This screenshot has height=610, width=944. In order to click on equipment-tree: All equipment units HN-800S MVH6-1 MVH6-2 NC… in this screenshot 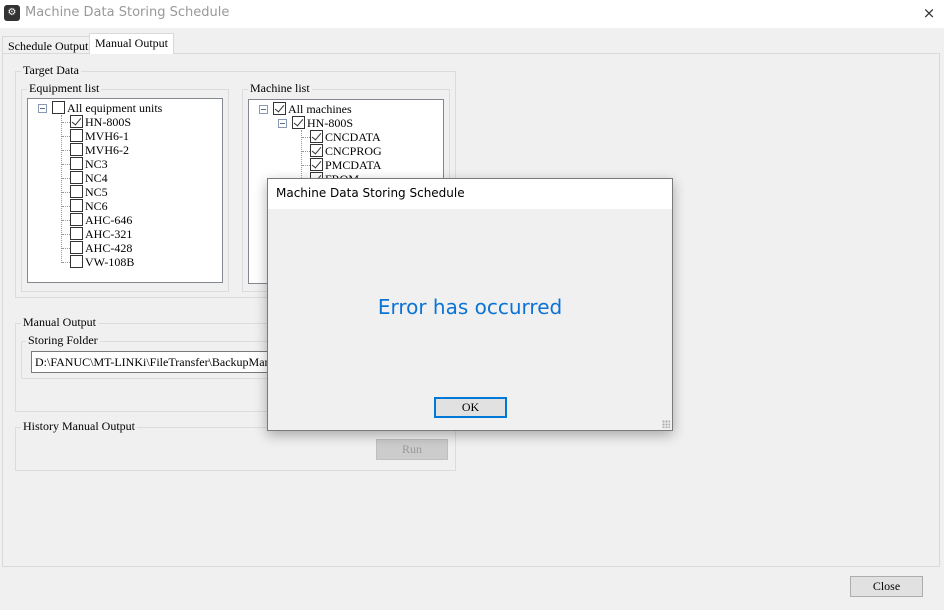, I will do `click(125, 190)`.